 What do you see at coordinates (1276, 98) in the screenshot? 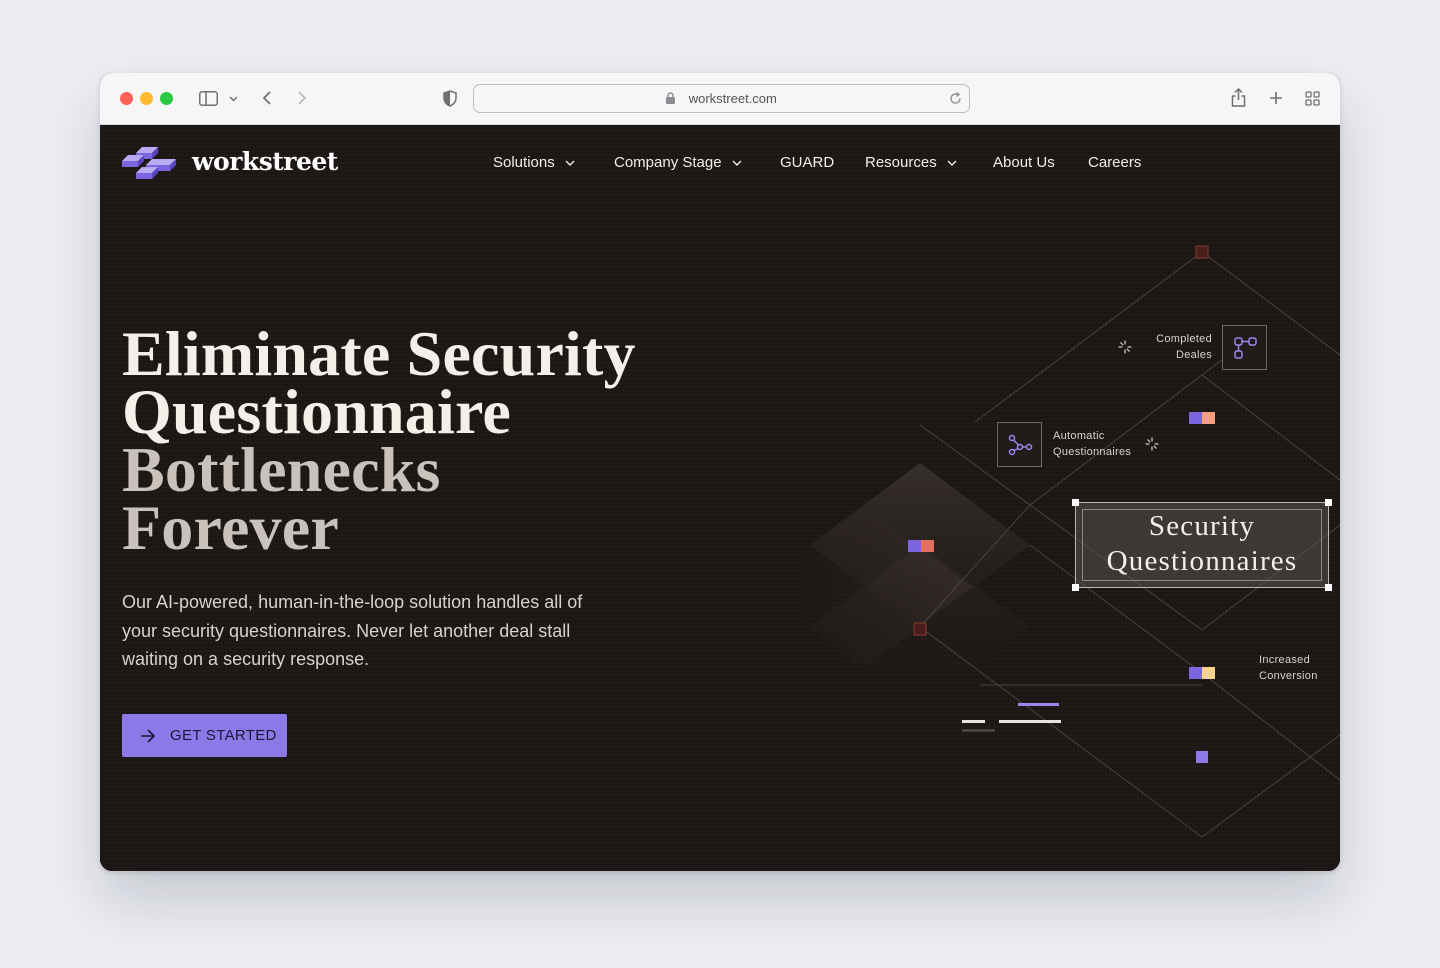
I see `new-tab-icon` at bounding box center [1276, 98].